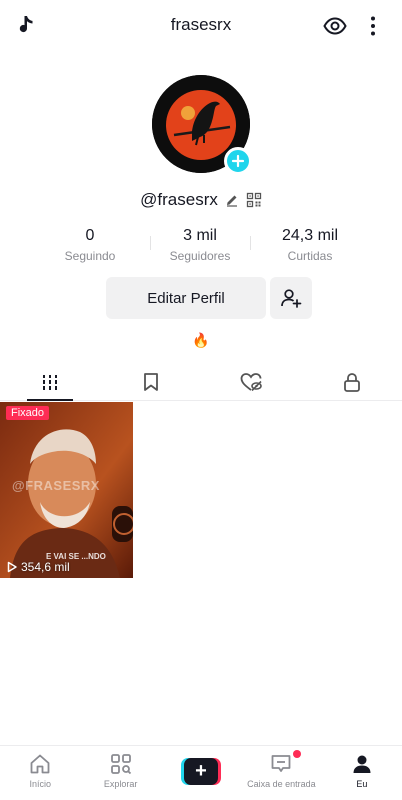  I want to click on view-count: 354,6 mil, so click(38, 567).